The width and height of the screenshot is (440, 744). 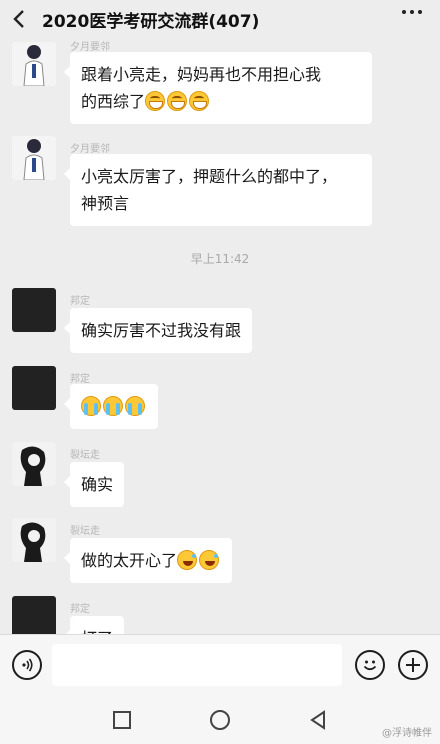 I want to click on message-text: 做的太开心了, so click(x=129, y=560).